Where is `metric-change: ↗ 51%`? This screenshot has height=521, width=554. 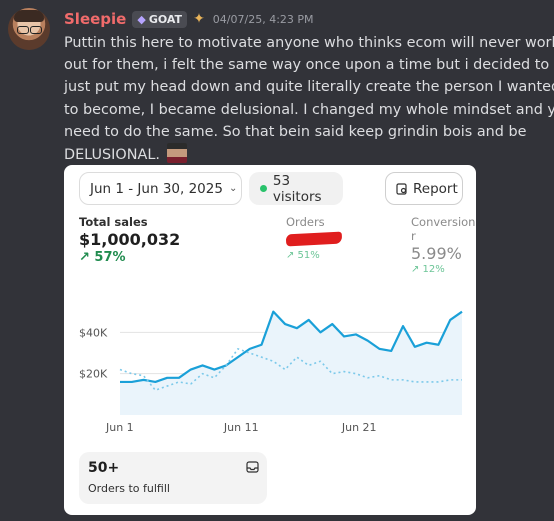
metric-change: ↗ 51% is located at coordinates (303, 255).